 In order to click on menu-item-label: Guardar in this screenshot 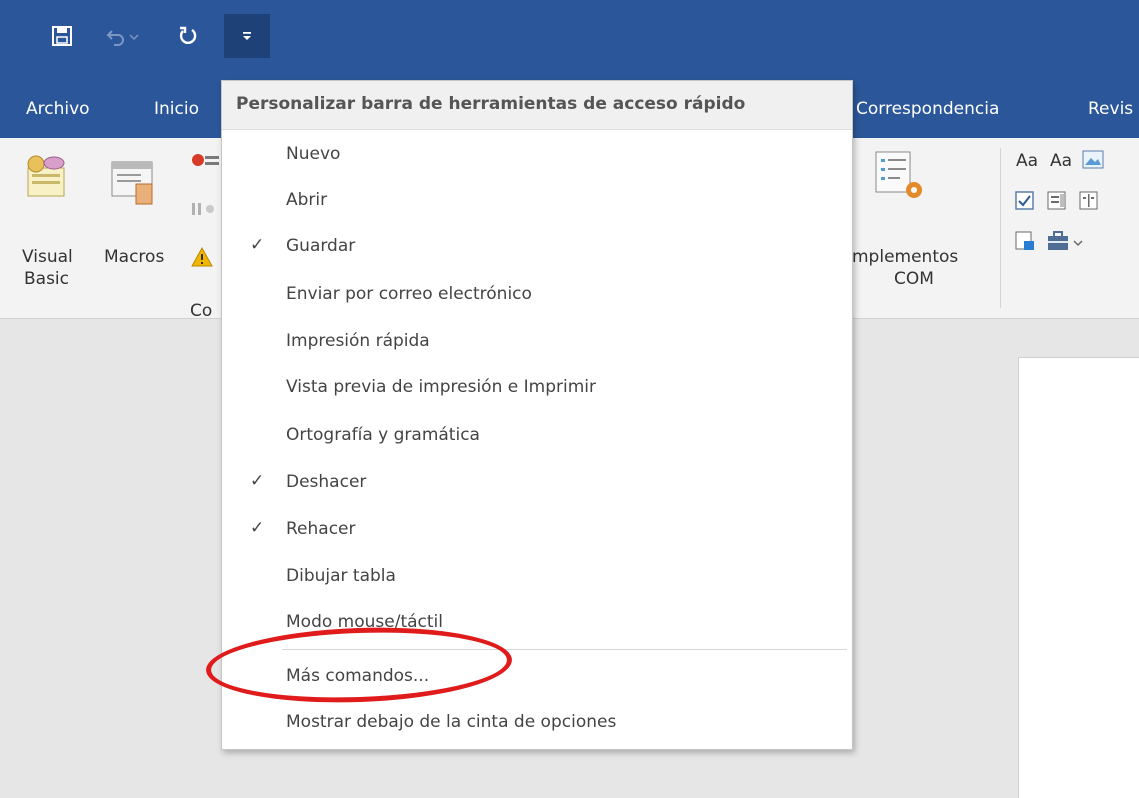, I will do `click(321, 246)`.